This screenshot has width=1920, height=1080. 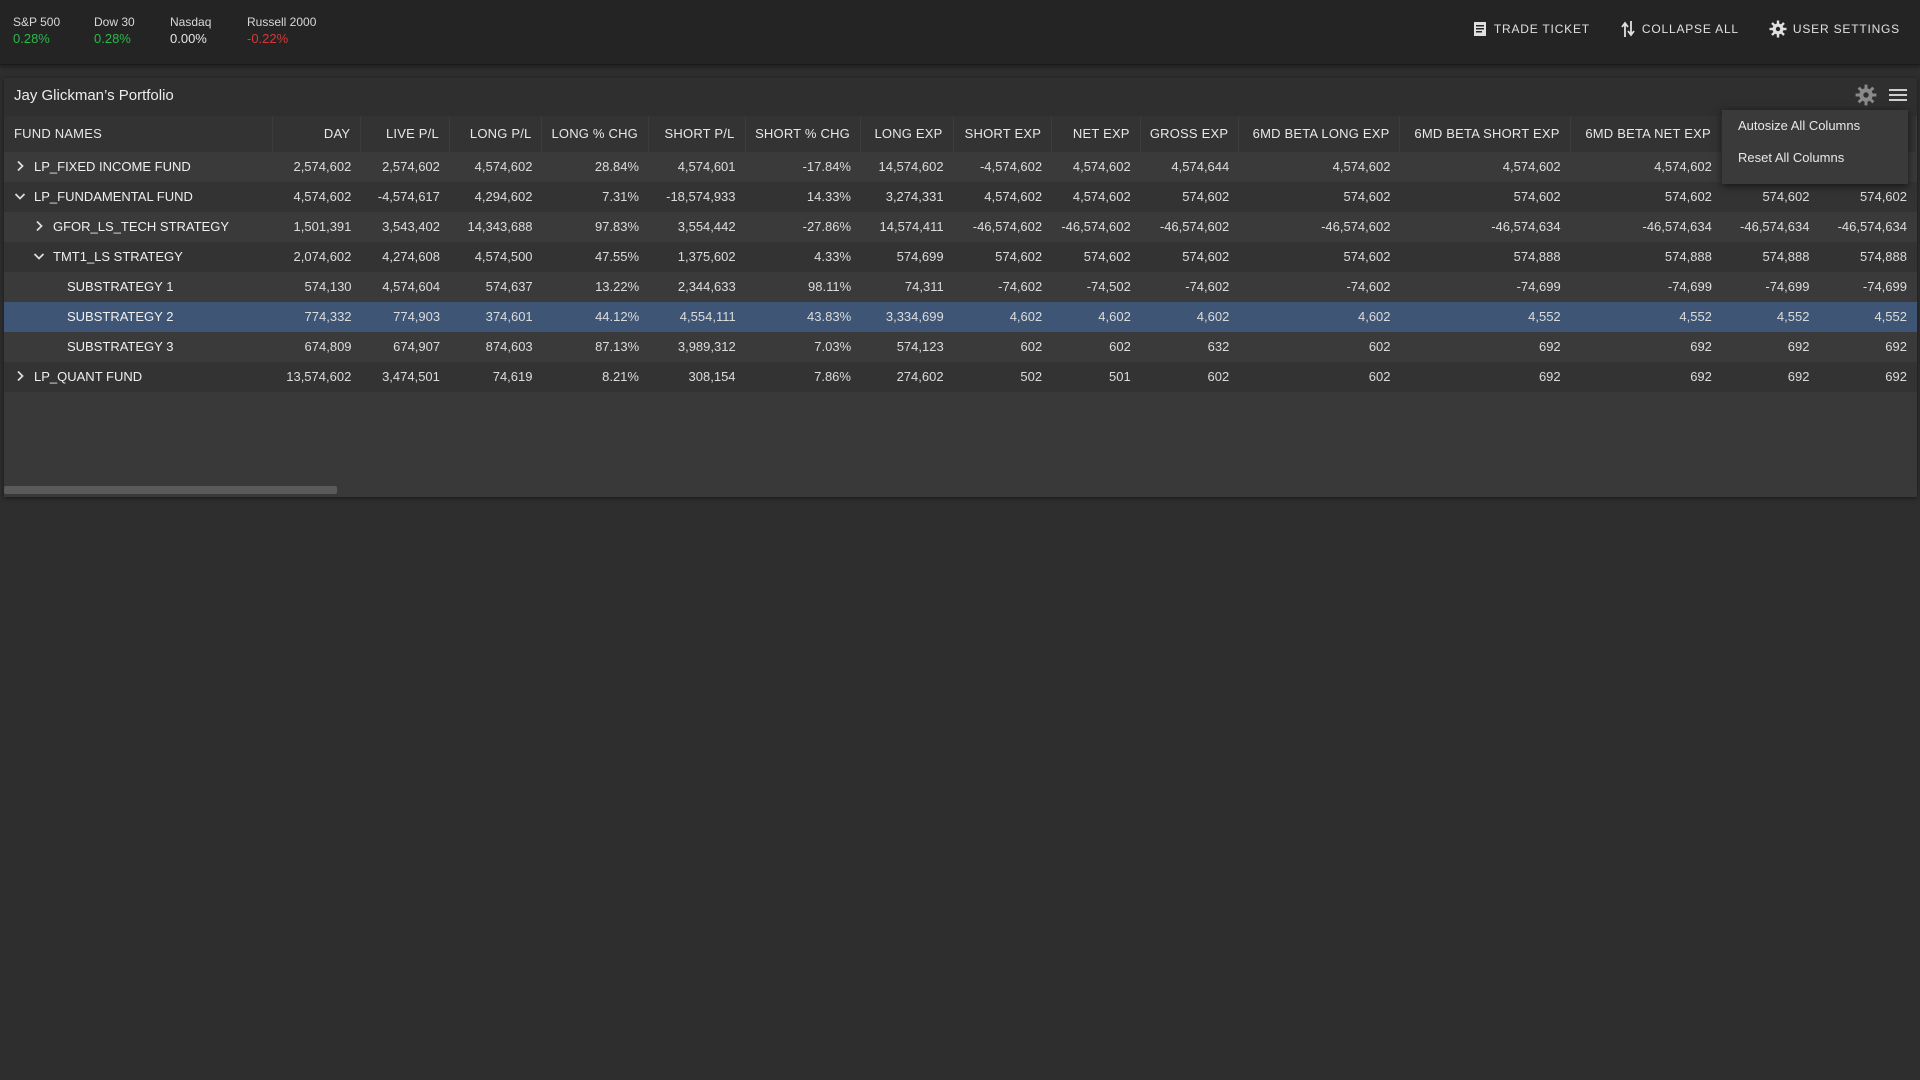 What do you see at coordinates (697, 134) in the screenshot?
I see `col-header-short-pl: SHORT P/L` at bounding box center [697, 134].